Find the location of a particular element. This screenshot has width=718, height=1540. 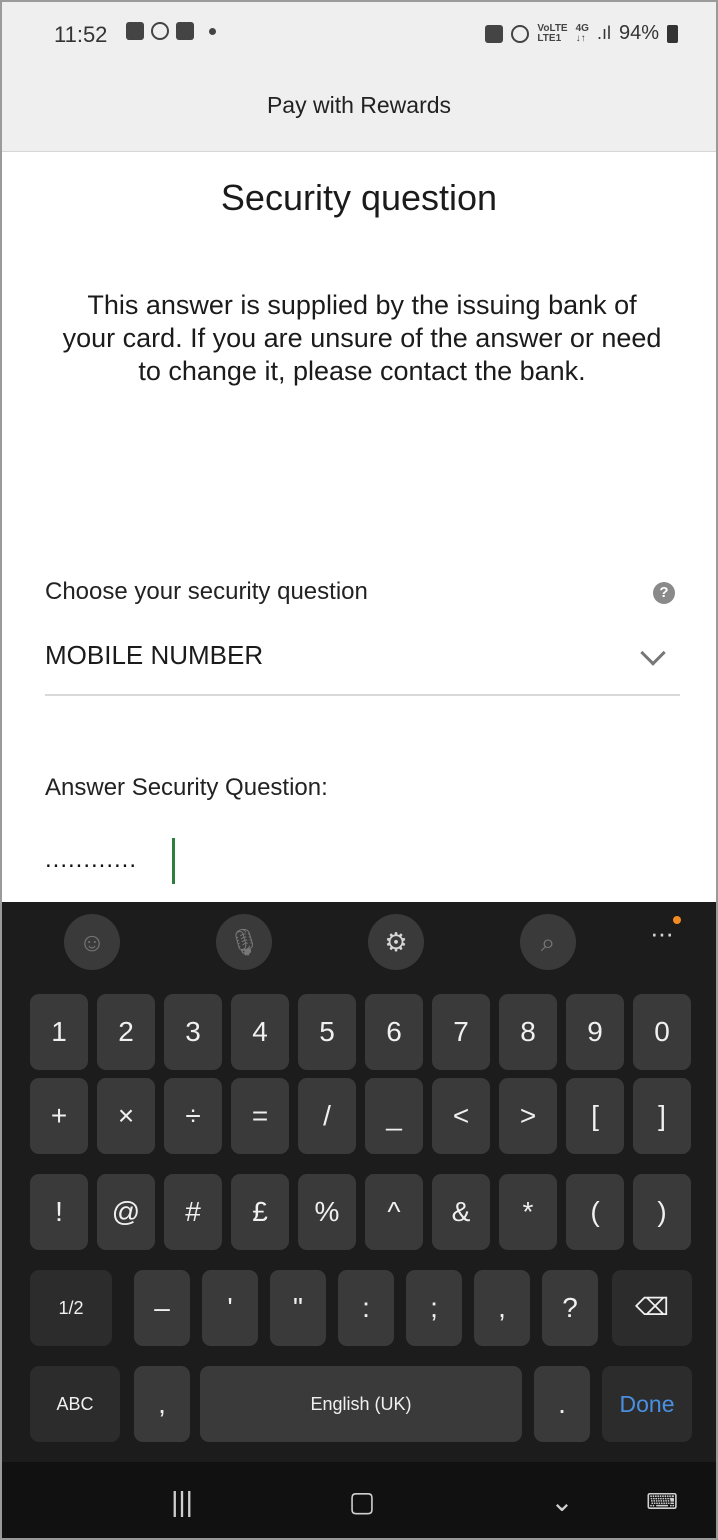

key-row2-0: + is located at coordinates (59, 1116).